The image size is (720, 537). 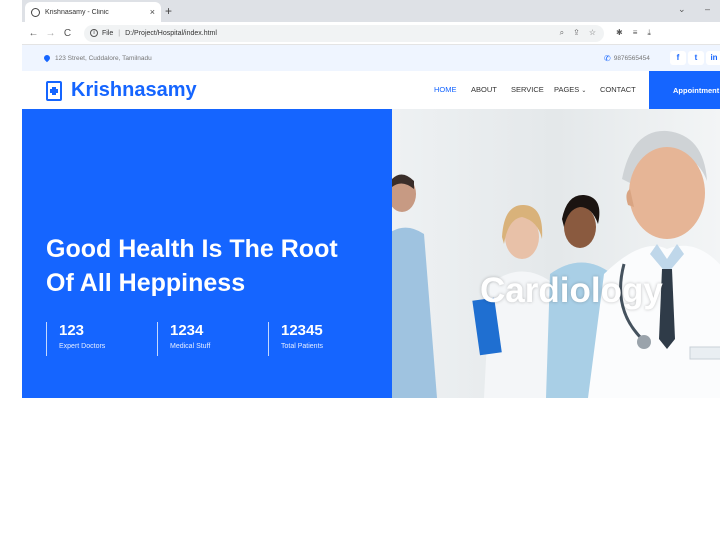 I want to click on stat-total-patients: 12345 Total Patients, so click(x=295, y=339).